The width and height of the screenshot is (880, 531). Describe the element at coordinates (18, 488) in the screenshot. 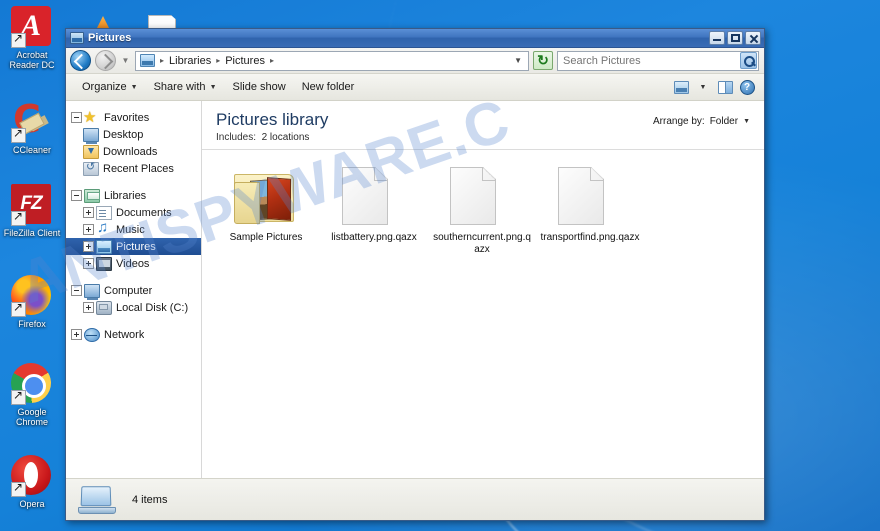

I see `shortcut-arrow-icon` at that location.